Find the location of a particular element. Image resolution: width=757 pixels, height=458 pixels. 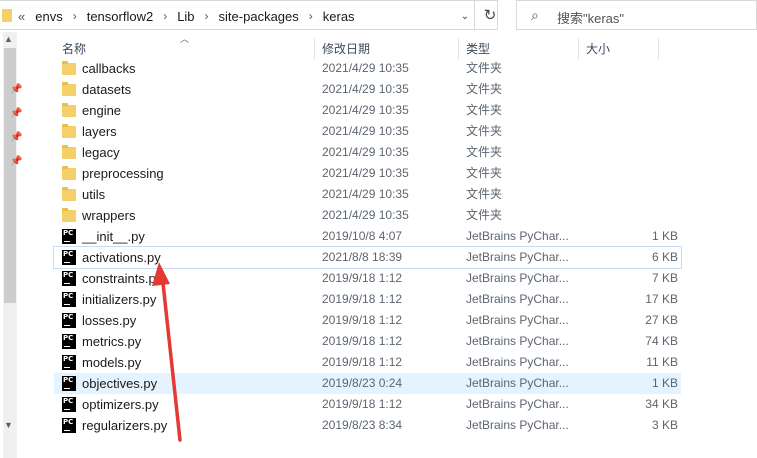

folder-row: legacy 2021/4/29 10:35 文件夹 is located at coordinates (367, 152).